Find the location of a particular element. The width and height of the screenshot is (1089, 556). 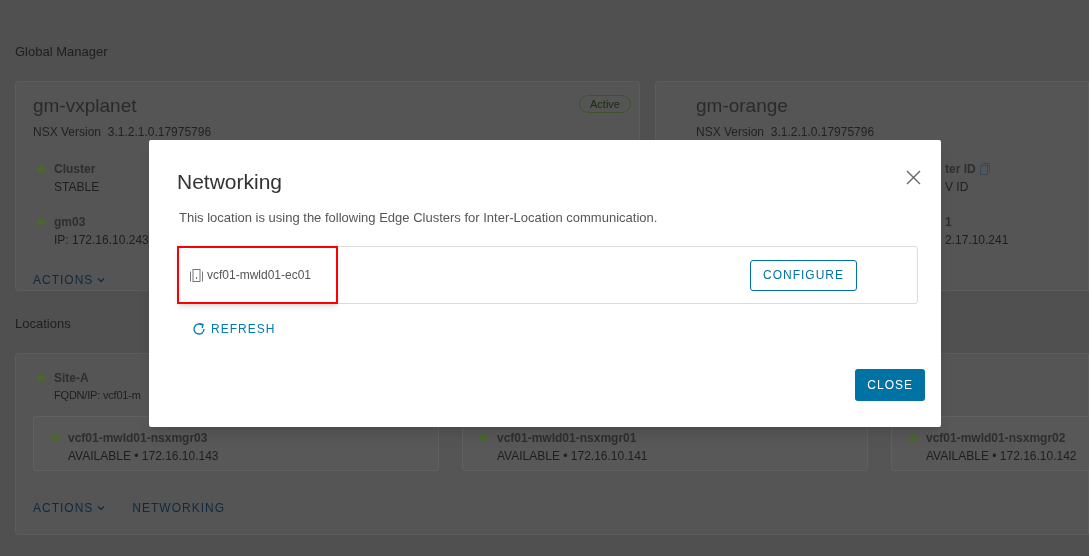

dialog-description: This location is using the following Edge Clusters for Inter-Location communication. is located at coordinates (418, 217).